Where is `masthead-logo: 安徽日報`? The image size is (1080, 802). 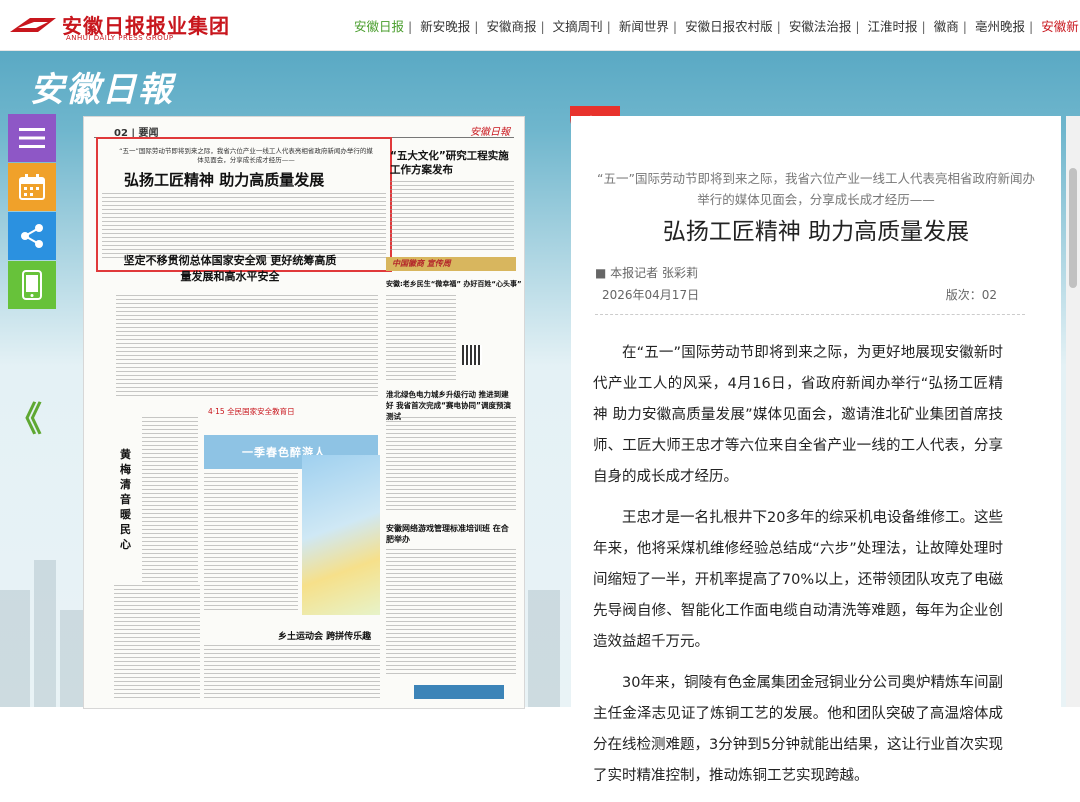
masthead-logo: 安徽日報 is located at coordinates (102, 90).